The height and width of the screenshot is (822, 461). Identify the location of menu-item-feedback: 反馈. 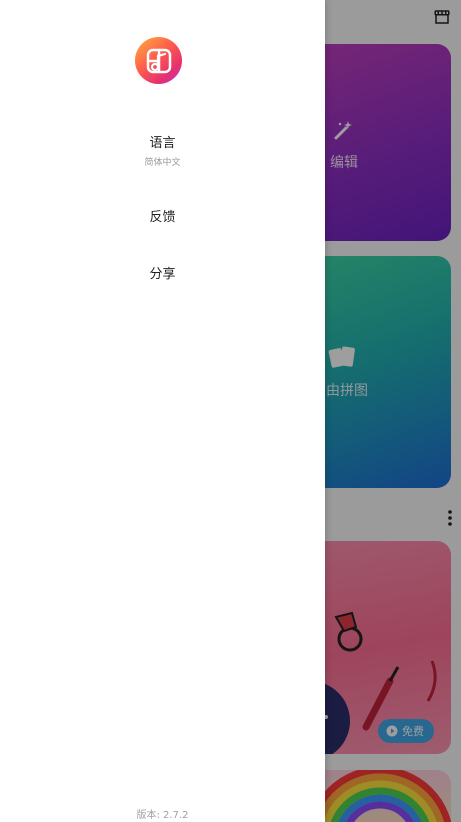
(162, 215).